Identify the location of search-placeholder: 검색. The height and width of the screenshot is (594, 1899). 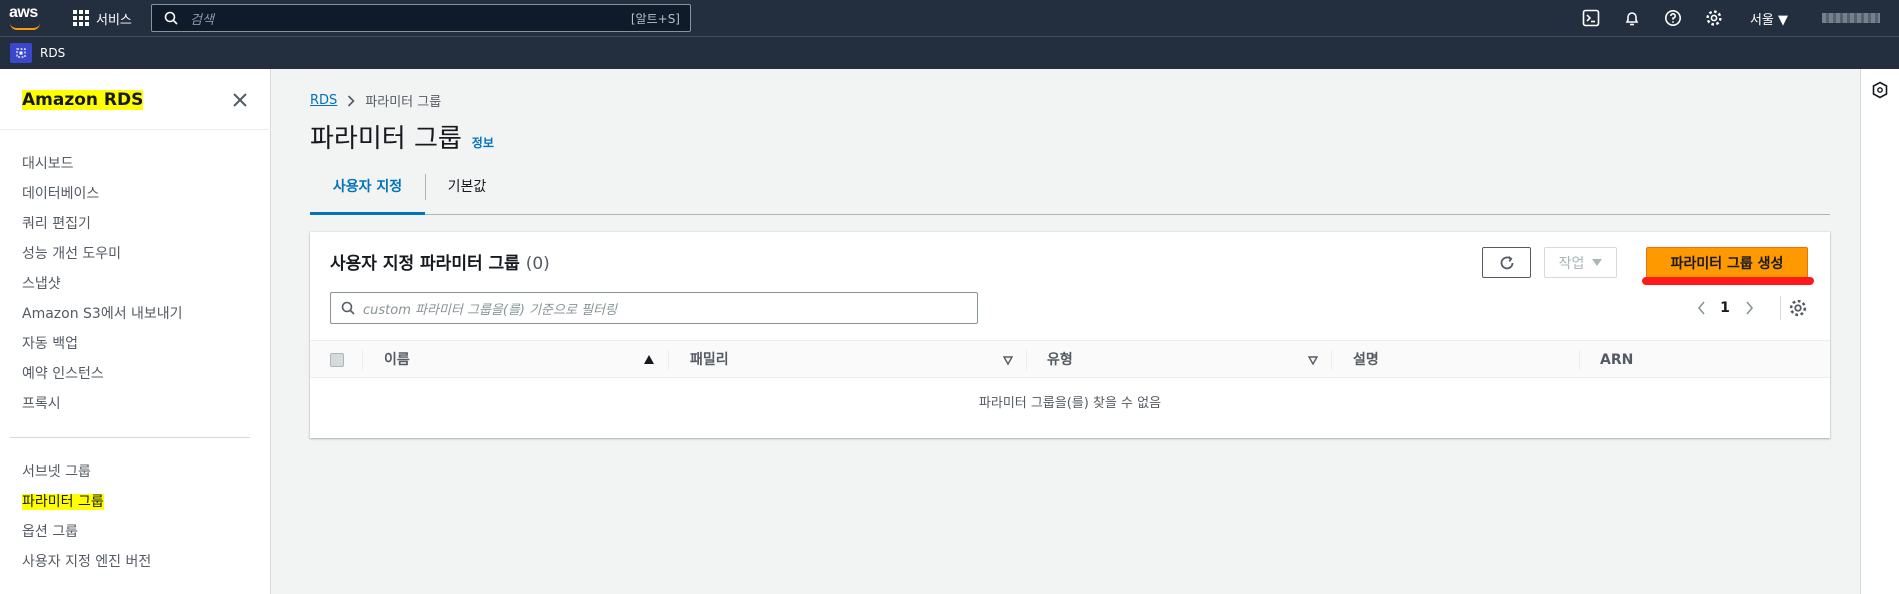
(202, 20).